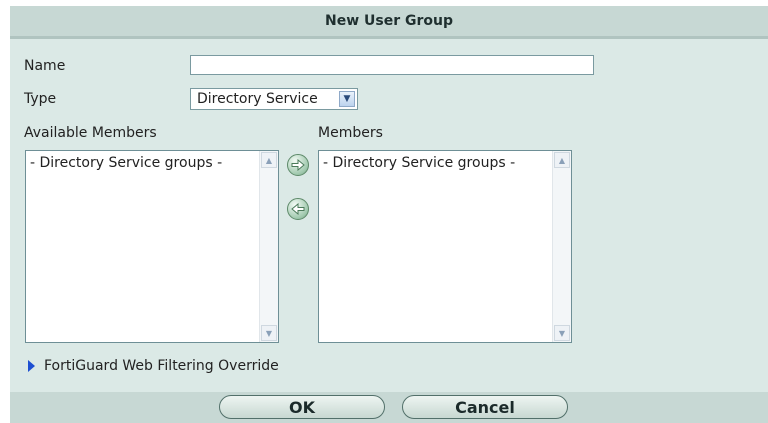 The height and width of the screenshot is (423, 768). I want to click on cancel-button-label: Cancel, so click(485, 407).